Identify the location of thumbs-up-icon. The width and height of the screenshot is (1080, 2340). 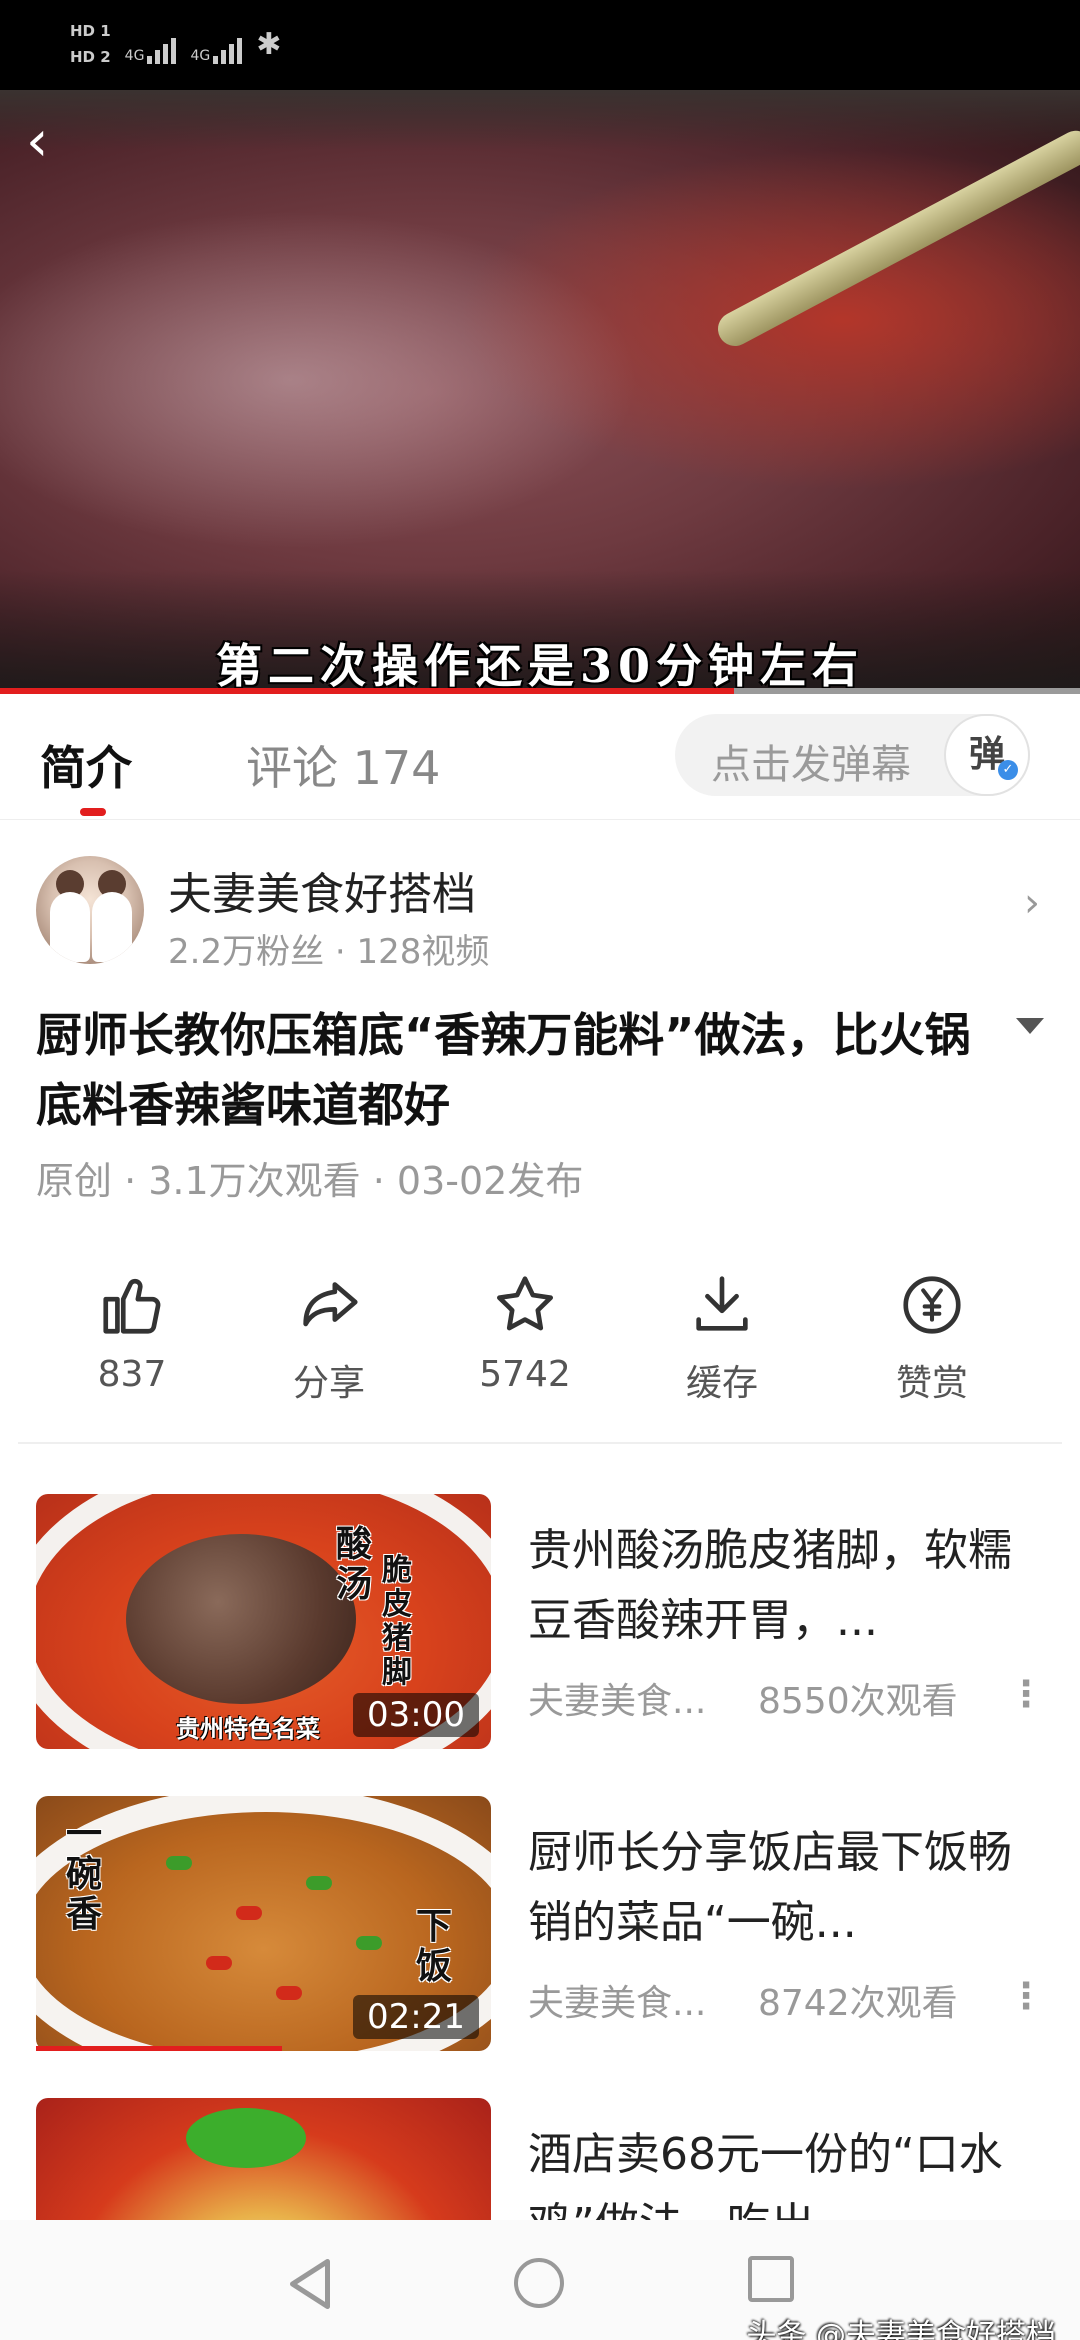
(132, 1306).